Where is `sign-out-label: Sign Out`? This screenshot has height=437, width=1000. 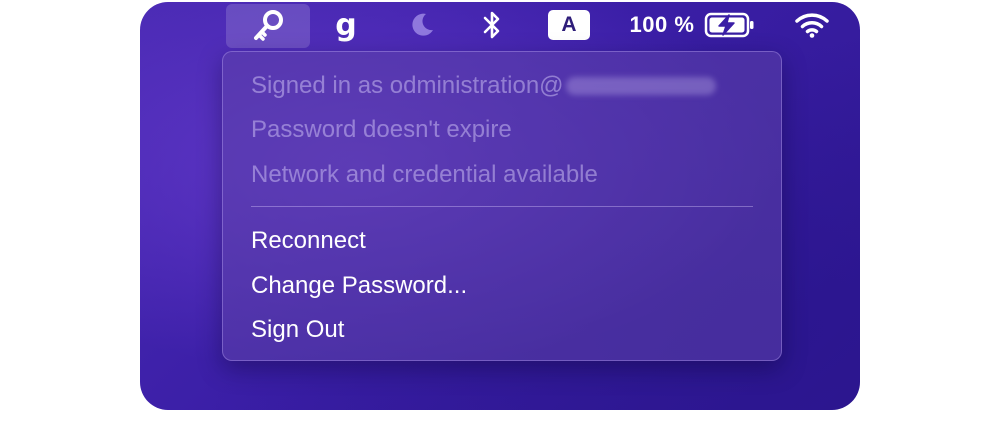 sign-out-label: Sign Out is located at coordinates (298, 329).